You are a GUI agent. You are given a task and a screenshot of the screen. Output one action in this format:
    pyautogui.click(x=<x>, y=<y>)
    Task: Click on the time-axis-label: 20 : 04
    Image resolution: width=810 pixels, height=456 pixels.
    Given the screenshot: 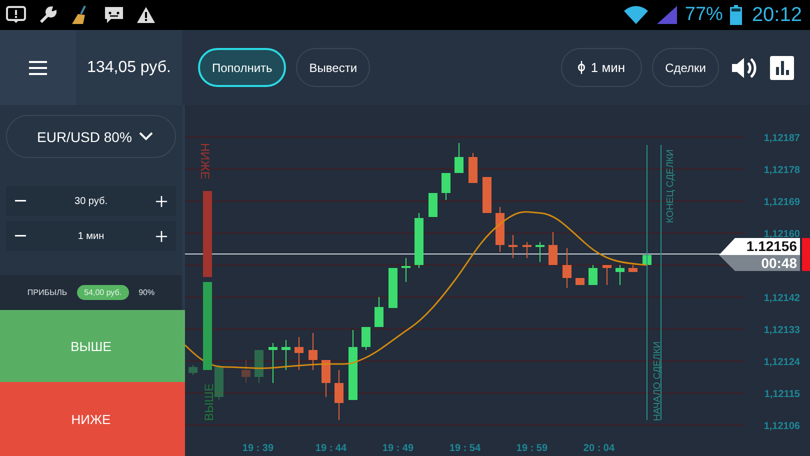 What is the action you would take?
    pyautogui.click(x=599, y=448)
    